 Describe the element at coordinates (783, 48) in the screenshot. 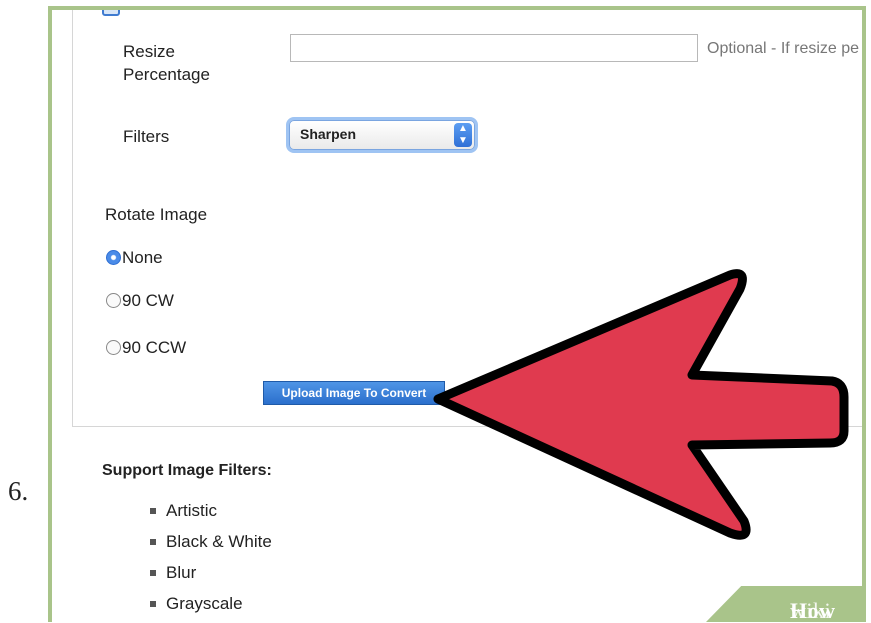

I see `resize-hint-text: Optional - If resize pe` at that location.